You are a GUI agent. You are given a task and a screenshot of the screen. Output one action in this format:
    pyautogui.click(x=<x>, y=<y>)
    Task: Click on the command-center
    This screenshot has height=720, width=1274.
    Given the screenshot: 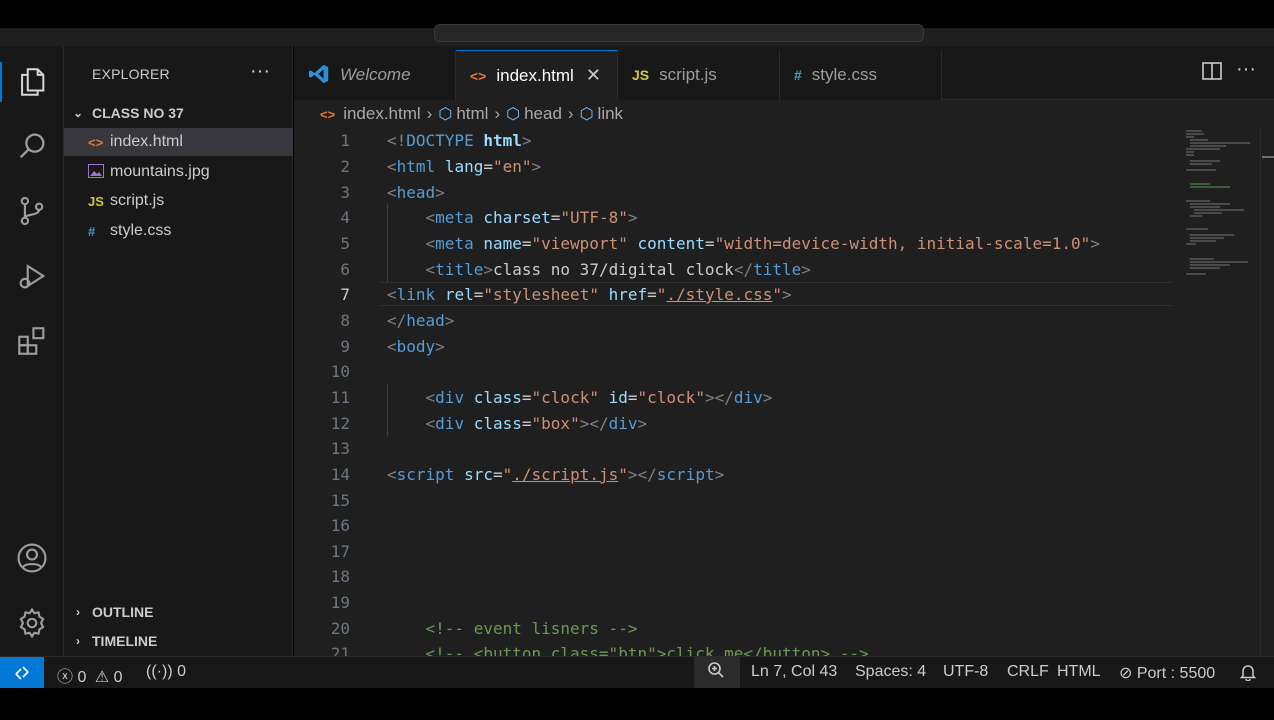 What is the action you would take?
    pyautogui.click(x=679, y=33)
    